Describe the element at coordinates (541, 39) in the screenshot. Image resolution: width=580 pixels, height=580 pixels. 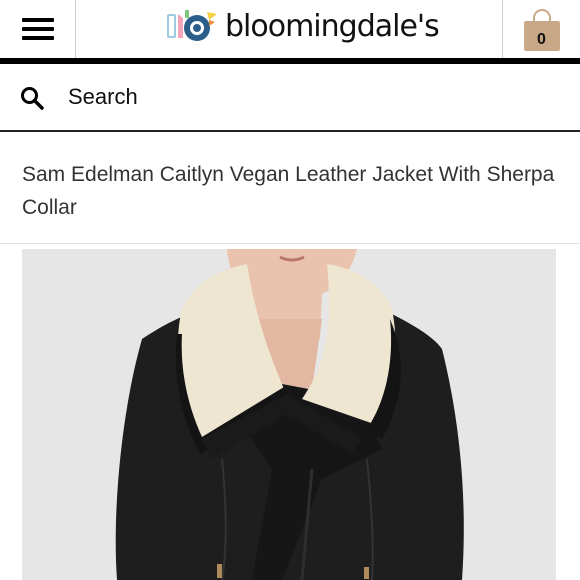
I see `bag-count-badge: 0` at that location.